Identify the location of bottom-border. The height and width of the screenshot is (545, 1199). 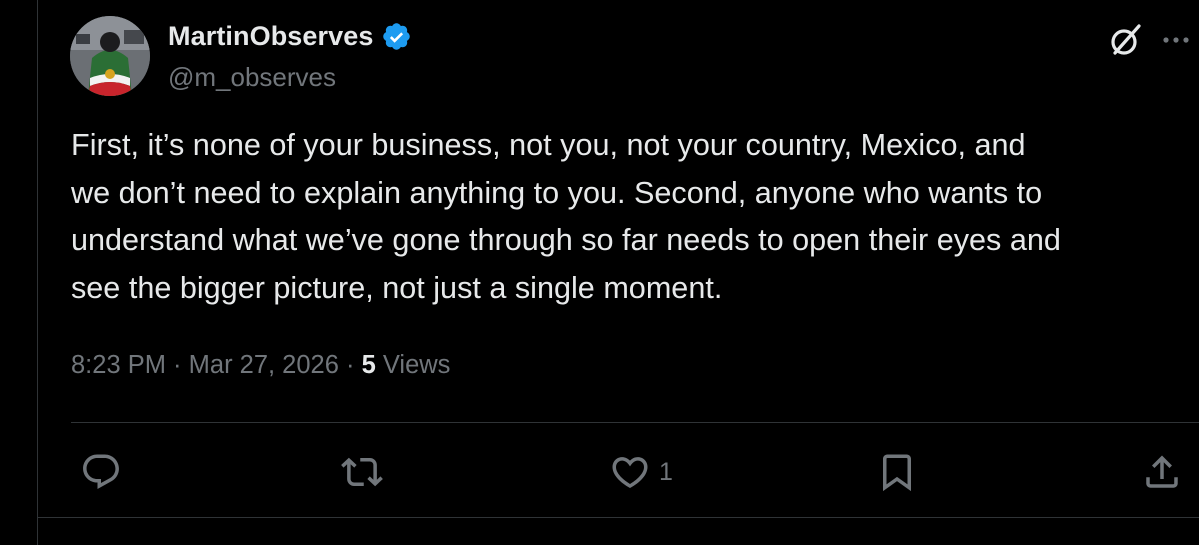
(618, 517).